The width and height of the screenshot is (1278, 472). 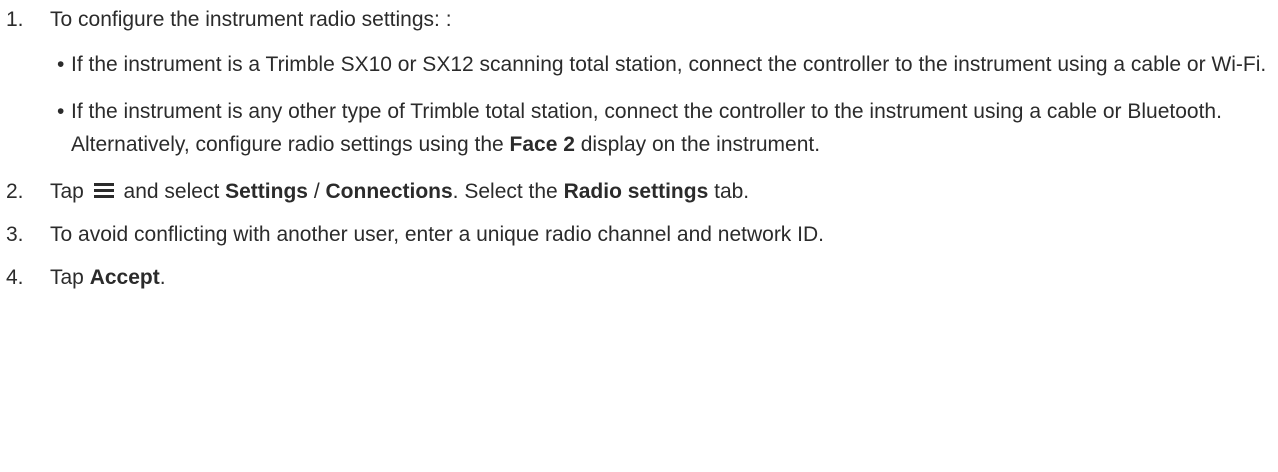 I want to click on step-number: 3., so click(x=15, y=234).